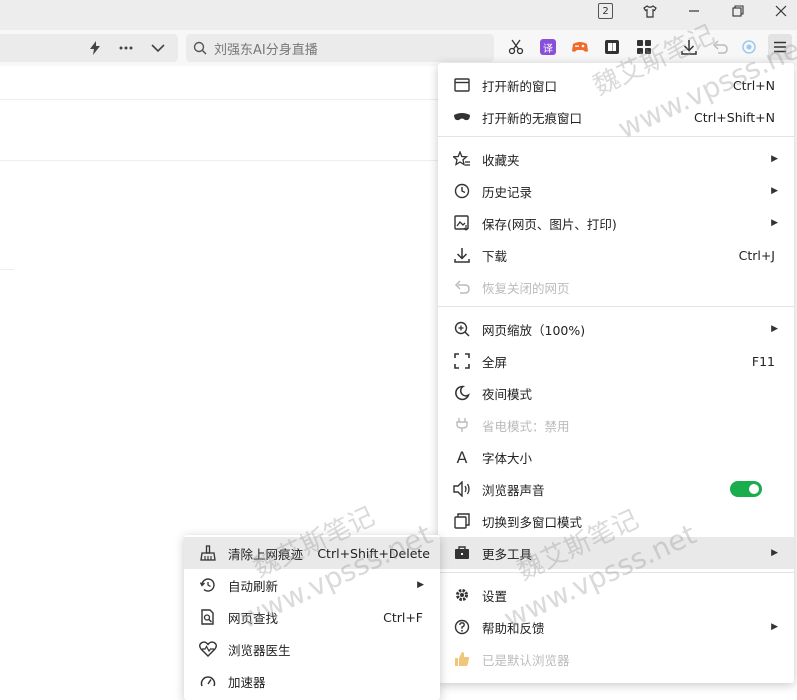 This screenshot has width=797, height=700. I want to click on menu-item-restore-closed: 恢复关闭的网页, so click(616, 287).